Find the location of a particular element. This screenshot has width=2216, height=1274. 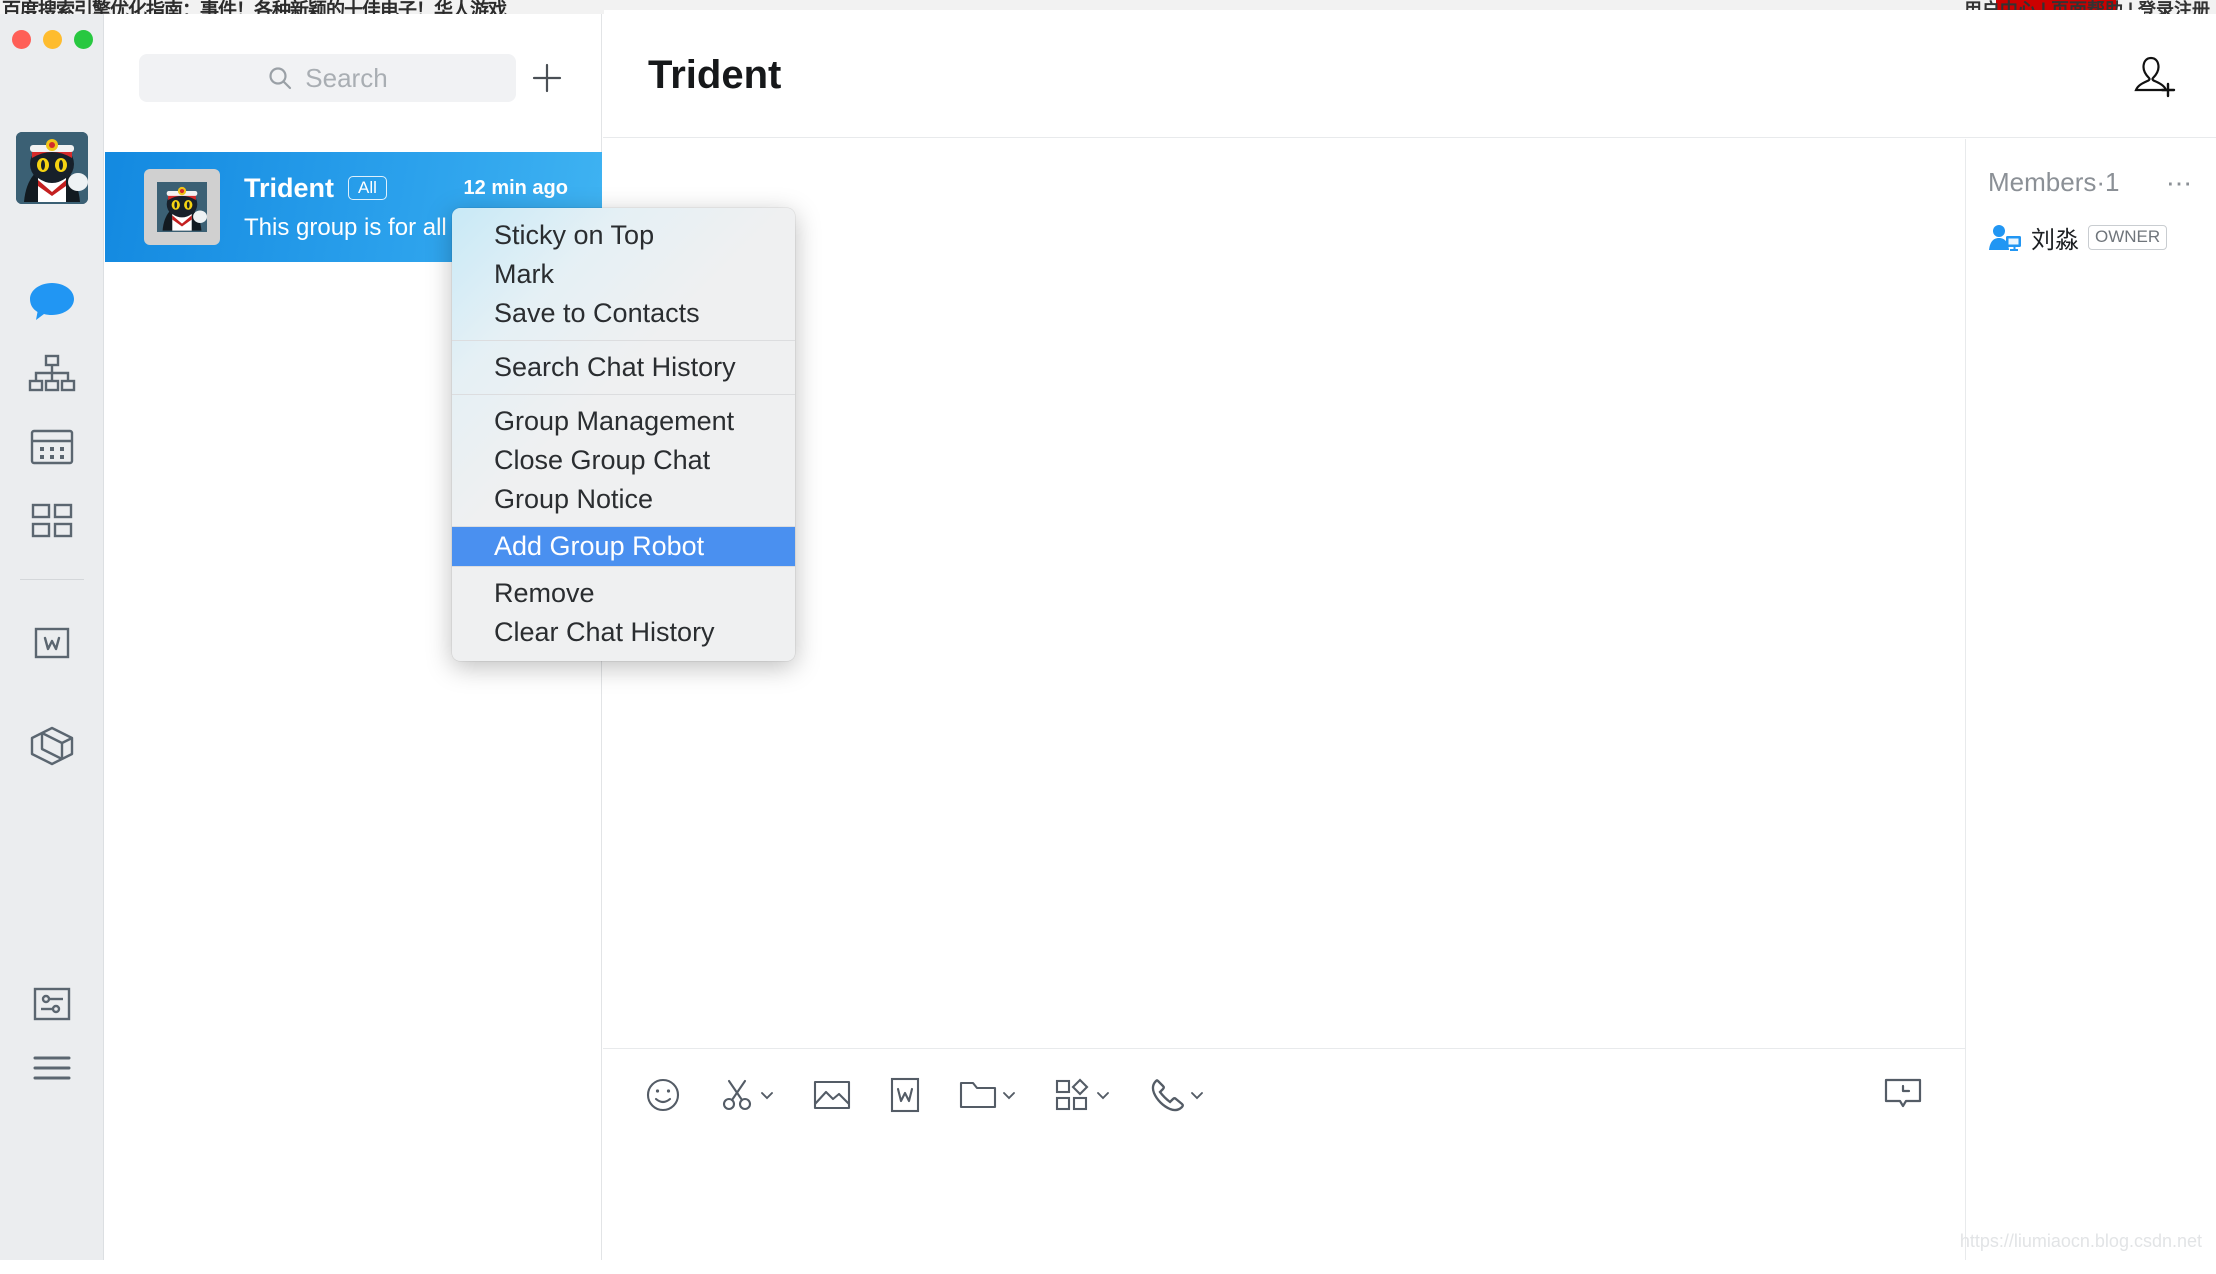

org-chart-icon is located at coordinates (52, 374).